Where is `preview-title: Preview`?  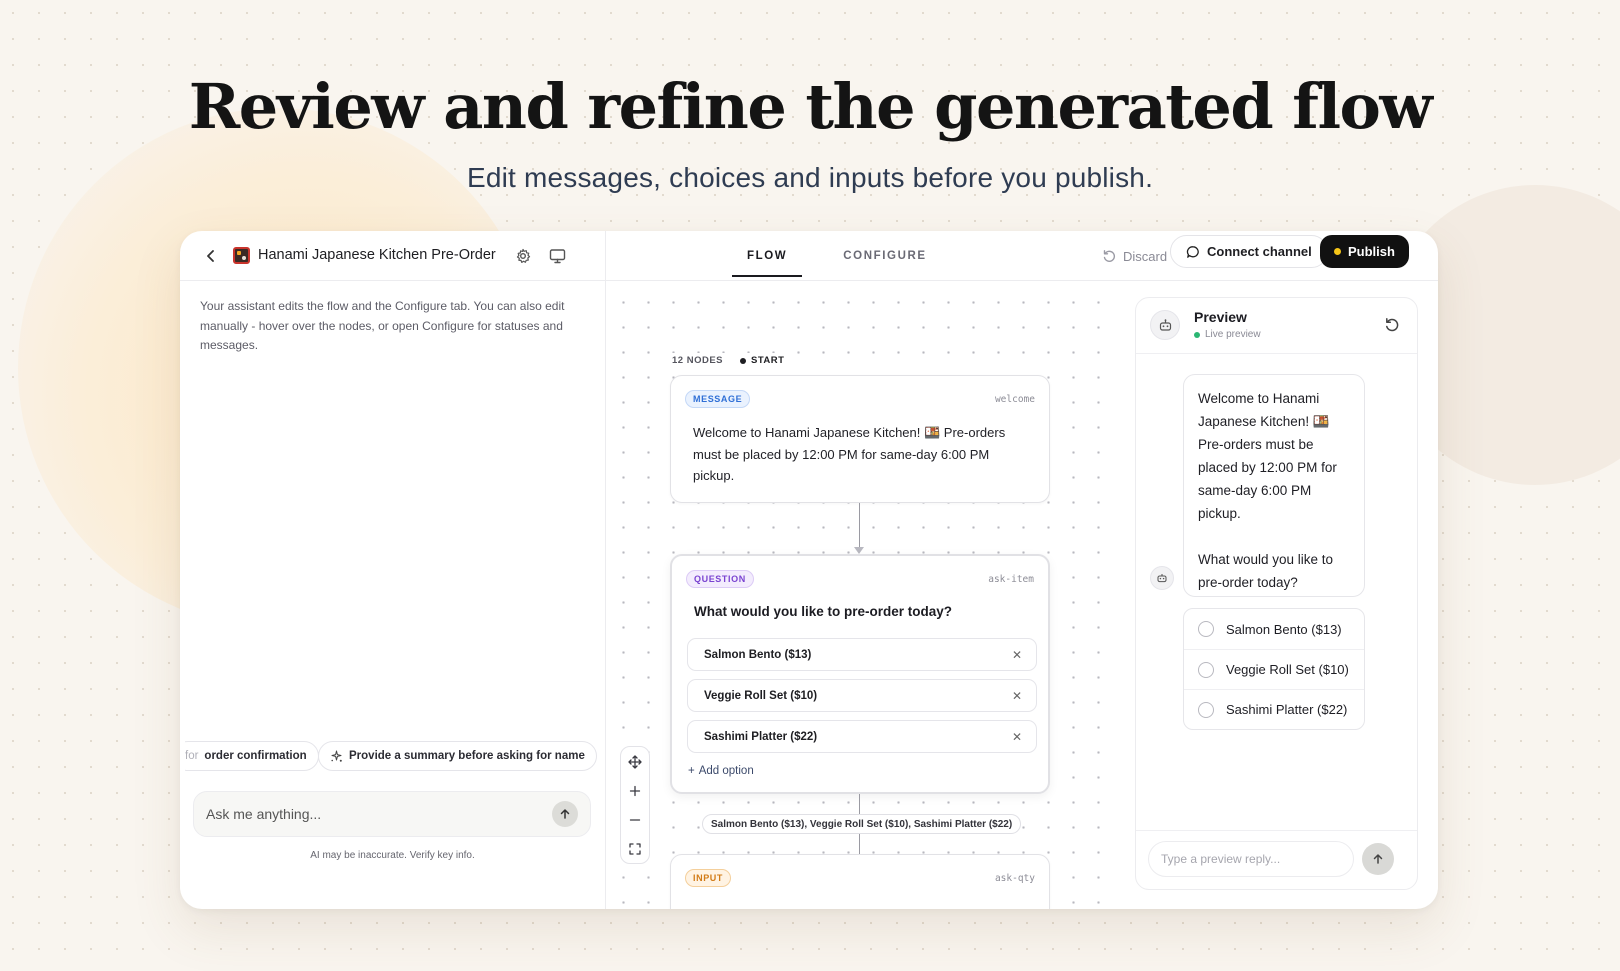
preview-title: Preview is located at coordinates (1220, 317).